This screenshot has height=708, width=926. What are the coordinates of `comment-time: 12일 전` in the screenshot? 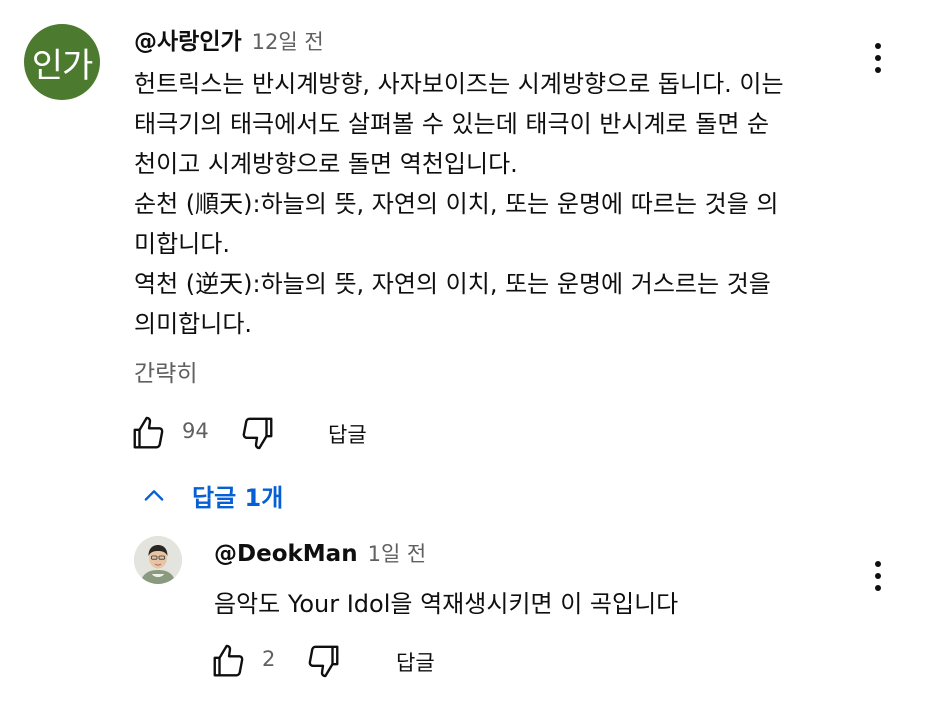 It's located at (288, 41).